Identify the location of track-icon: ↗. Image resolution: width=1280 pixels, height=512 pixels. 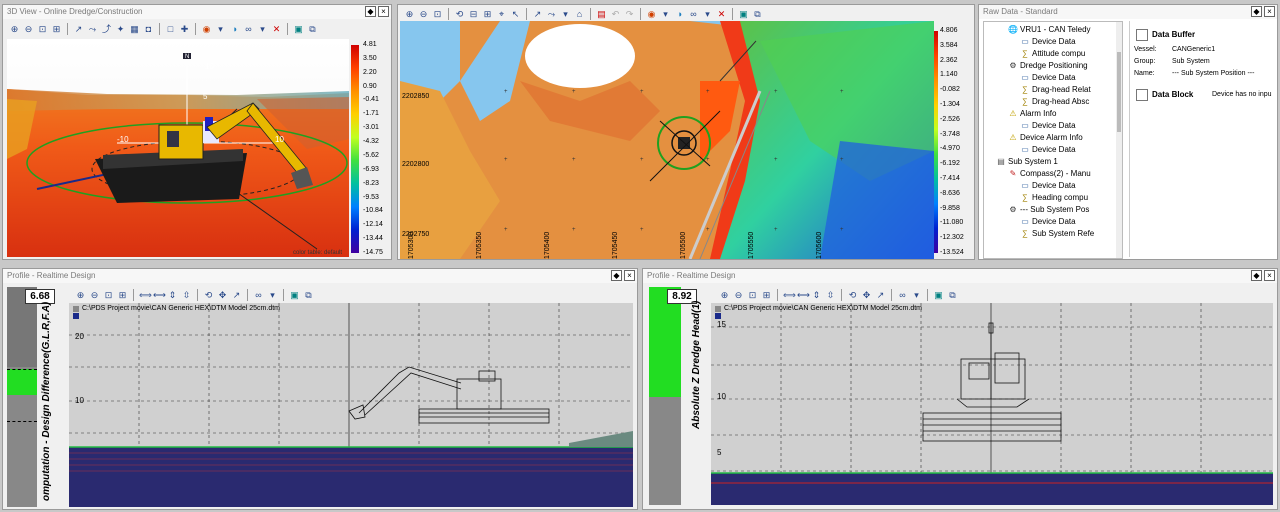
(537, 14).